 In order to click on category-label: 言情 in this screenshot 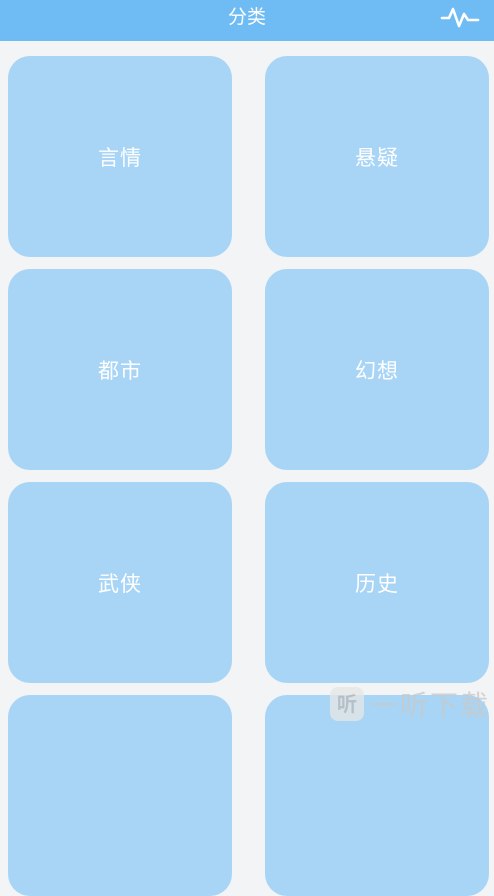, I will do `click(120, 157)`.